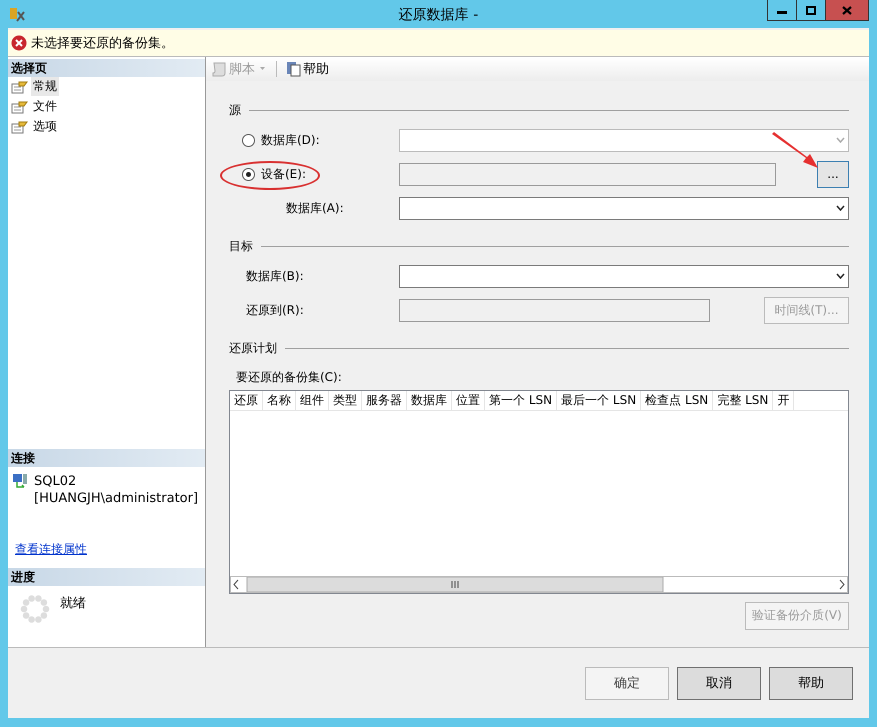 The image size is (877, 727). What do you see at coordinates (241, 247) in the screenshot?
I see `group-label: 目标` at bounding box center [241, 247].